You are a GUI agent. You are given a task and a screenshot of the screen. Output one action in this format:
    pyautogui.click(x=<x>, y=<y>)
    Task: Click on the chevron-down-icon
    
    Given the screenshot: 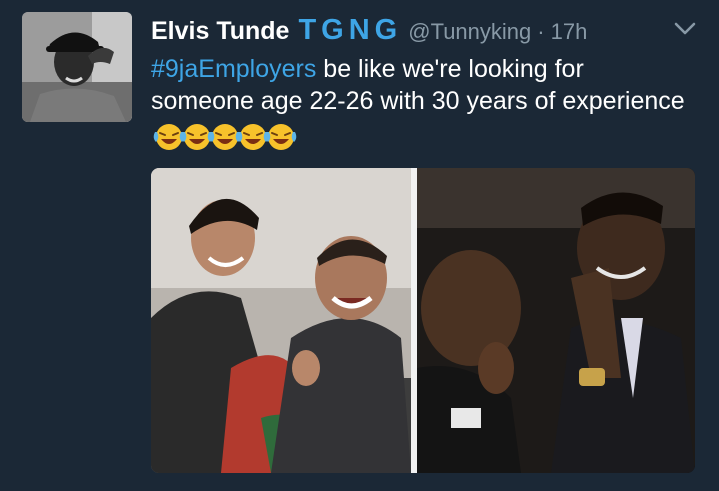 What is the action you would take?
    pyautogui.click(x=685, y=28)
    